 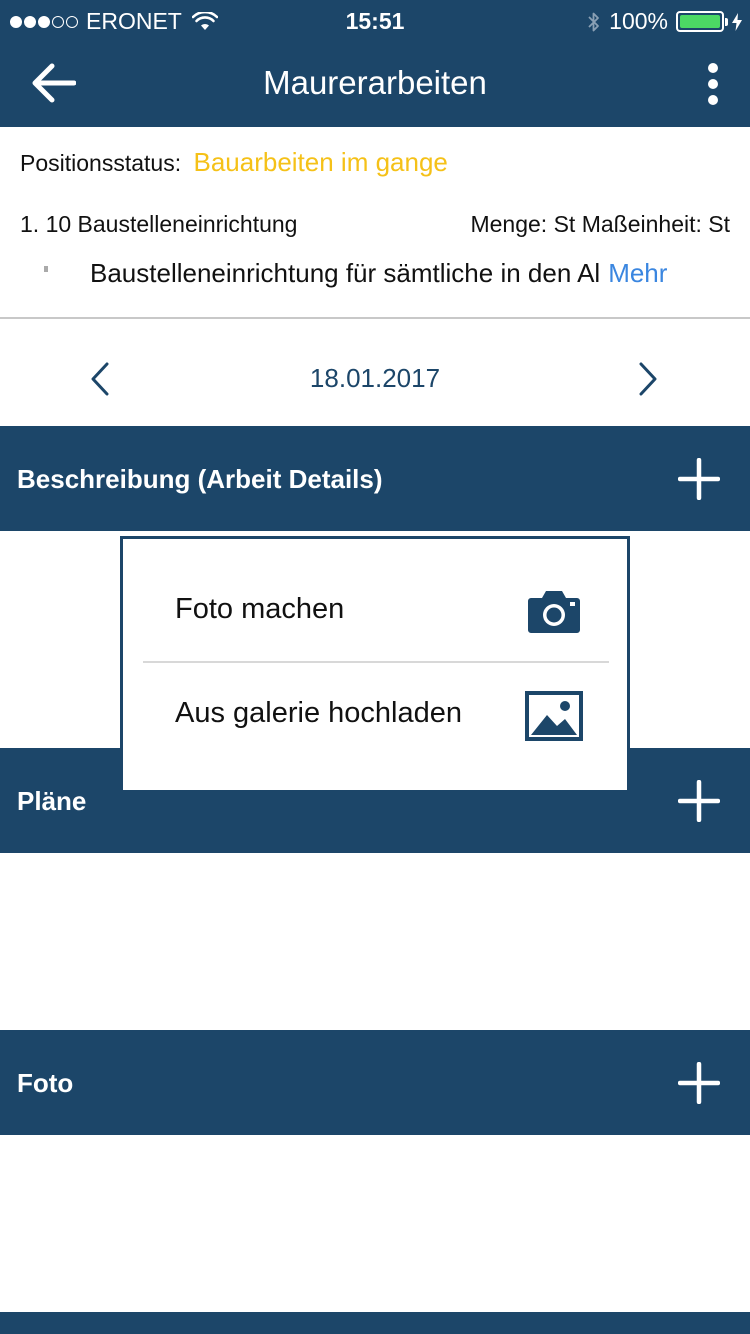 What do you see at coordinates (554, 612) in the screenshot?
I see `camera-icon` at bounding box center [554, 612].